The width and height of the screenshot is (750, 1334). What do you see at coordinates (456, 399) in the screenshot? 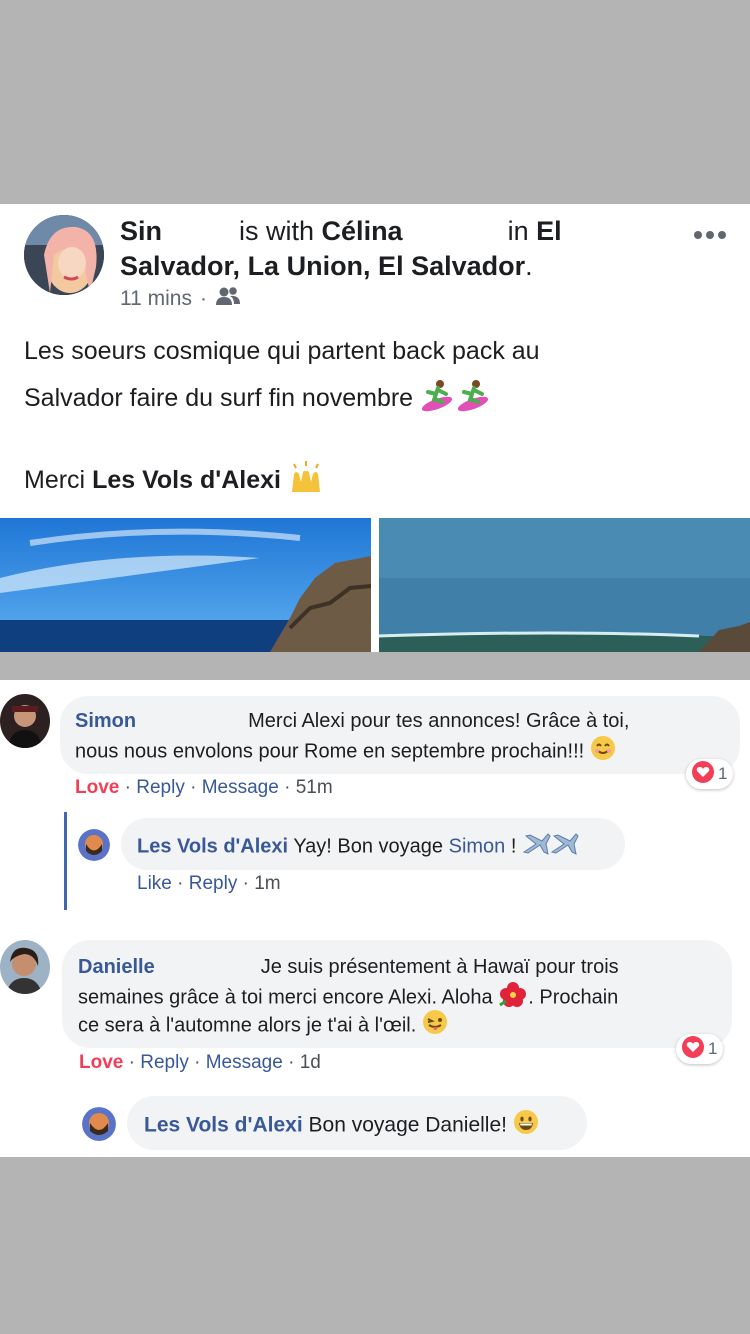
I see `surfer-icon` at bounding box center [456, 399].